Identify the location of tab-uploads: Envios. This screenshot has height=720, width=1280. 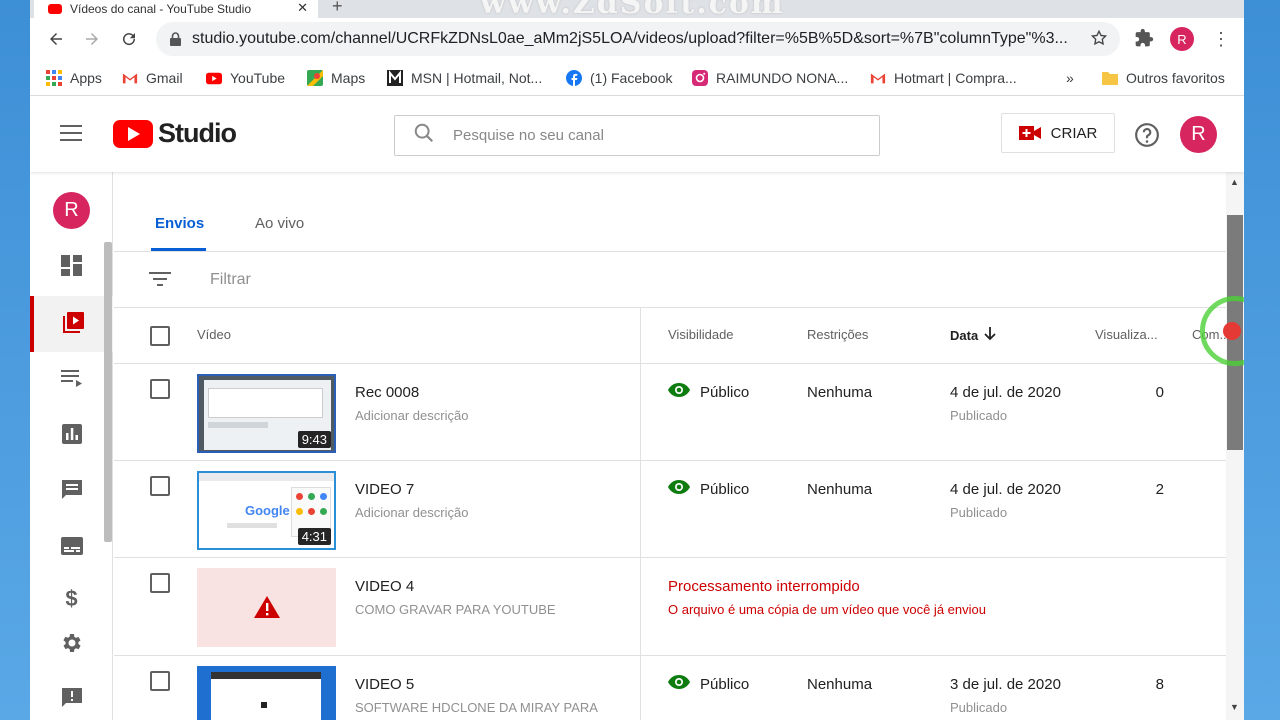
(179, 223).